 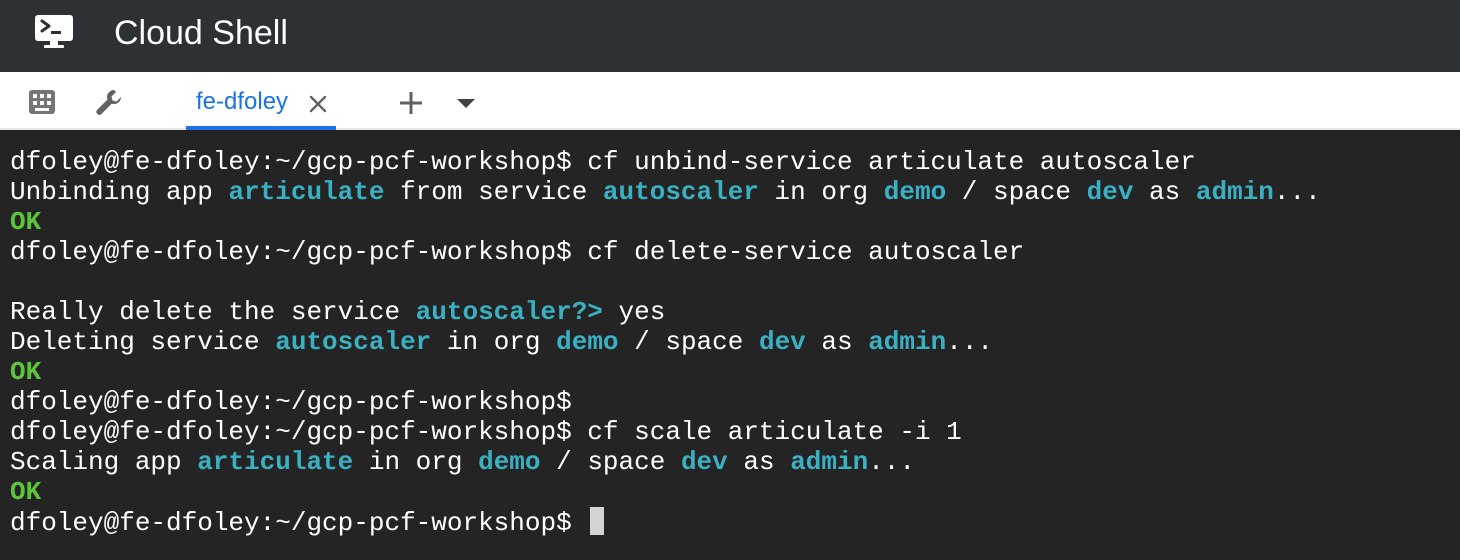 What do you see at coordinates (596, 521) in the screenshot?
I see `text-cursor` at bounding box center [596, 521].